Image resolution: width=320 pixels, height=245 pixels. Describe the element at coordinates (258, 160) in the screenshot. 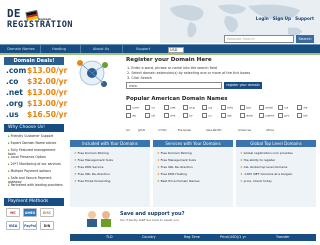

I see `panel-item: the ability to register` at that location.